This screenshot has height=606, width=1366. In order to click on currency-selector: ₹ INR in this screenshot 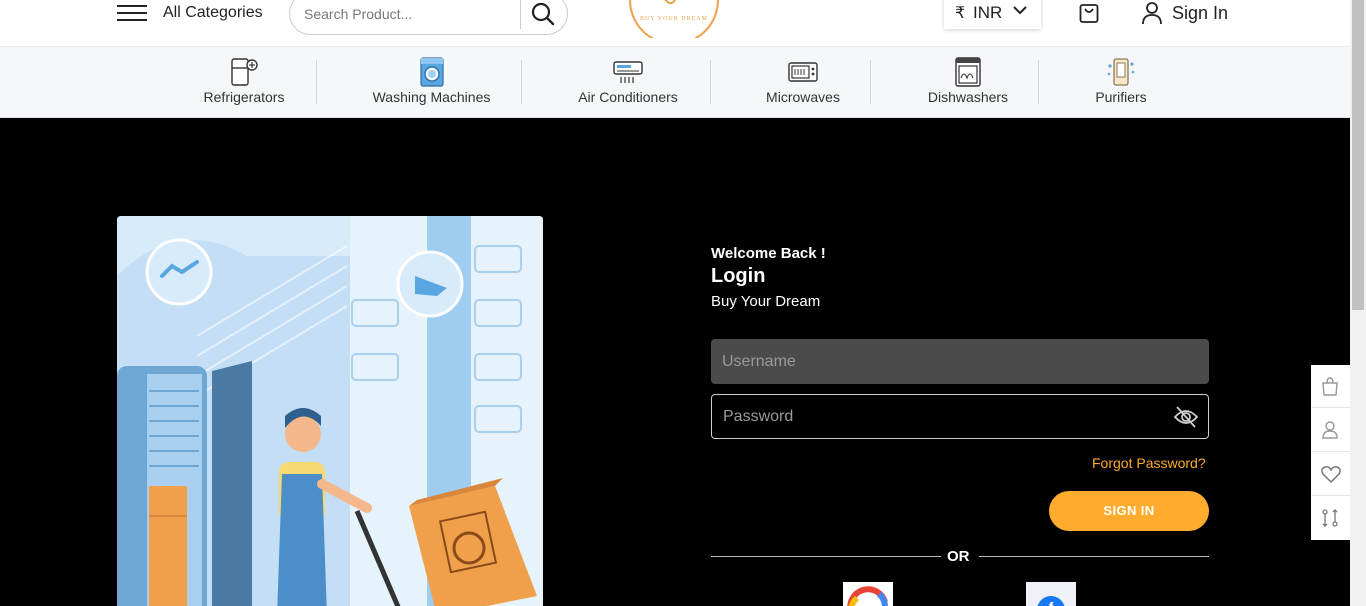, I will do `click(992, 14)`.